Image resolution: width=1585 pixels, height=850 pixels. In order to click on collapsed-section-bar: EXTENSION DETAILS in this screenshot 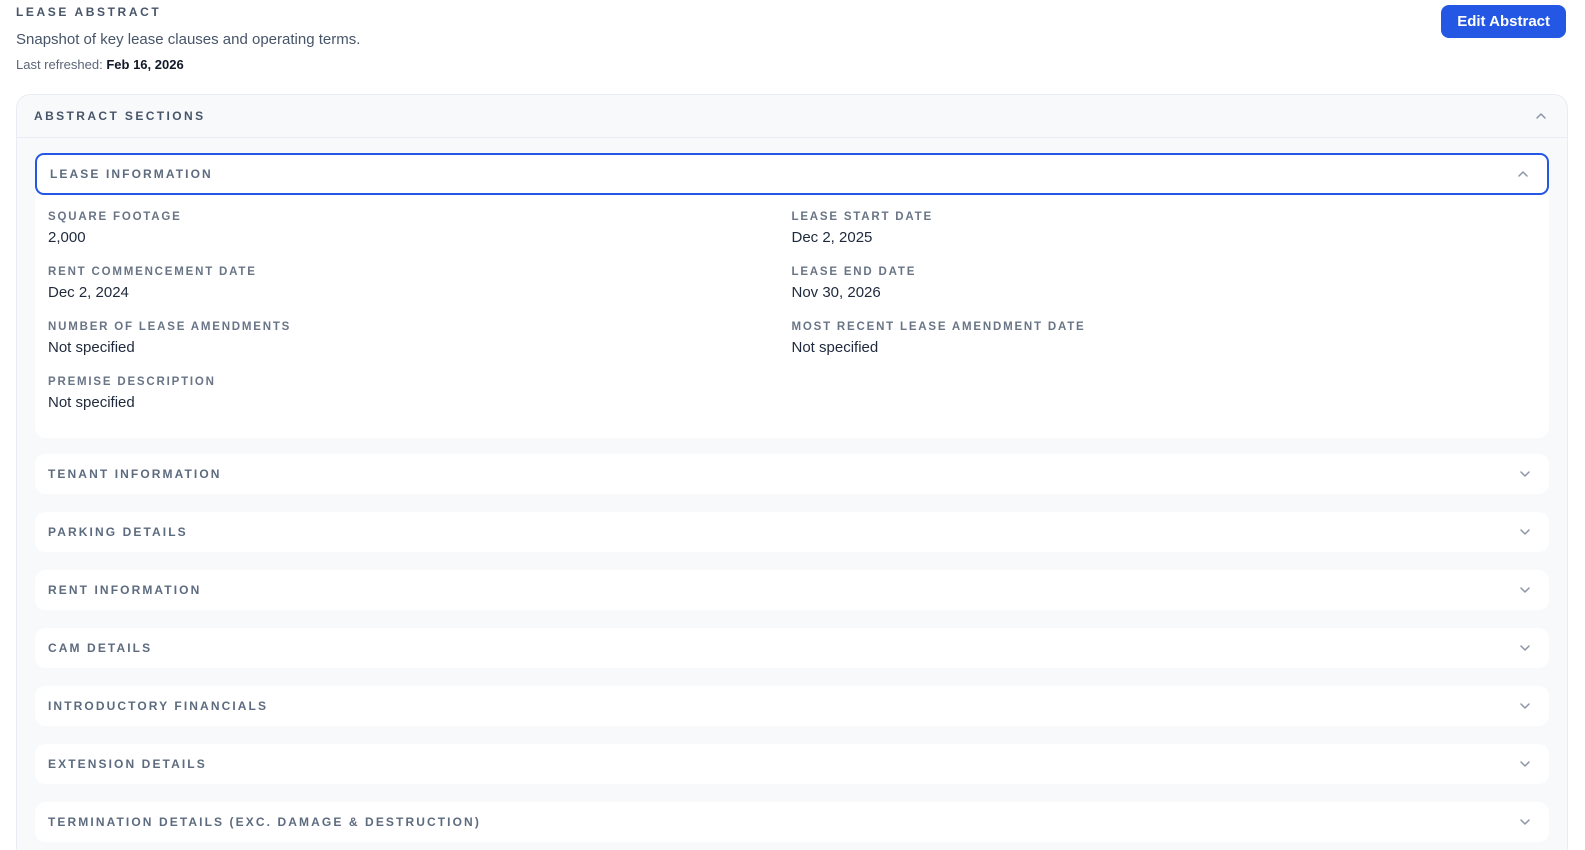, I will do `click(792, 764)`.